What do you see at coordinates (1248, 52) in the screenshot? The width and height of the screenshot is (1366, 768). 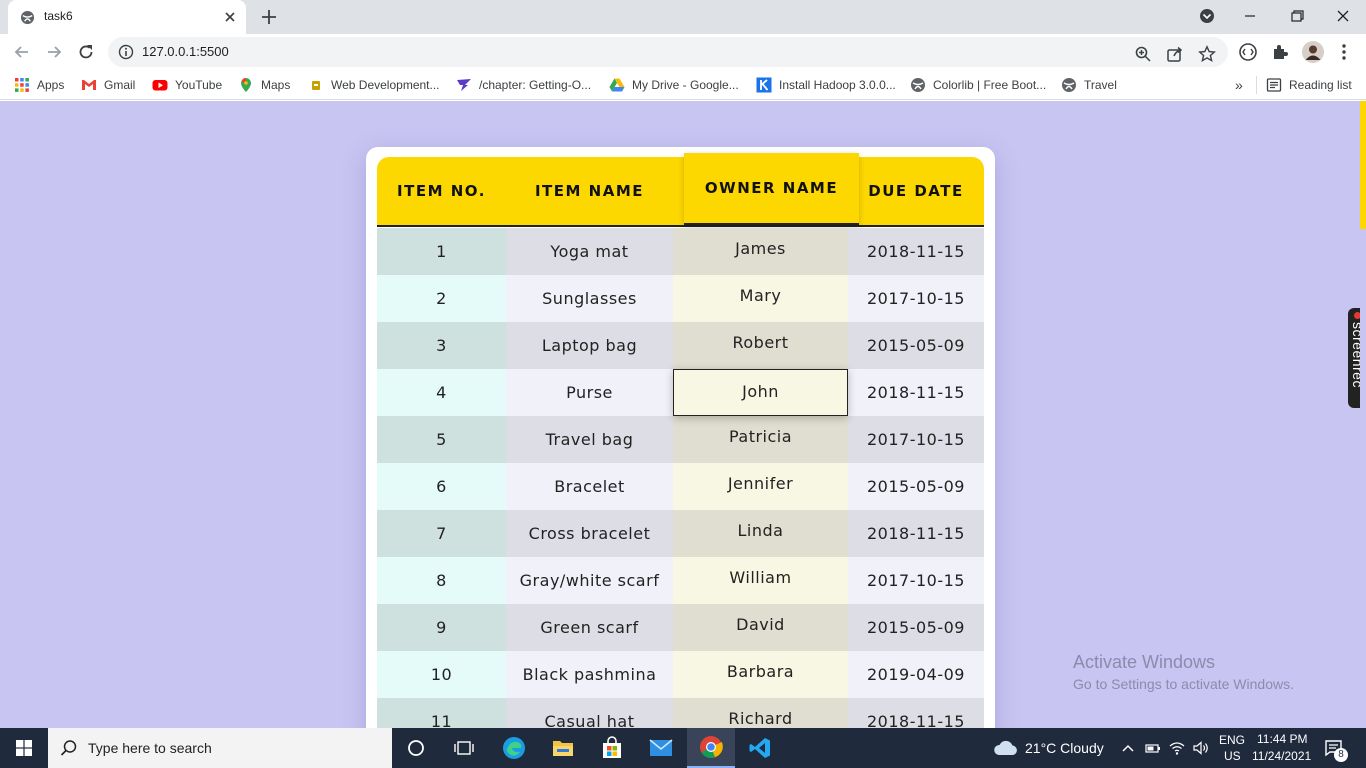 I see `extension-icon` at bounding box center [1248, 52].